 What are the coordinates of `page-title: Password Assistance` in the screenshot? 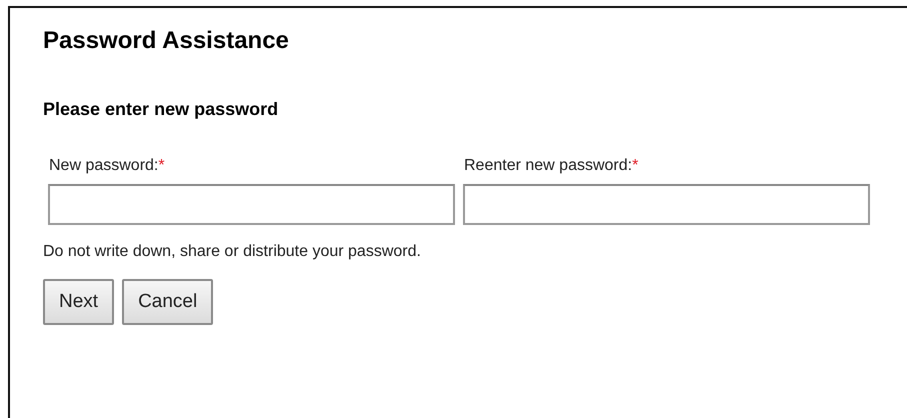 It's located at (166, 41).